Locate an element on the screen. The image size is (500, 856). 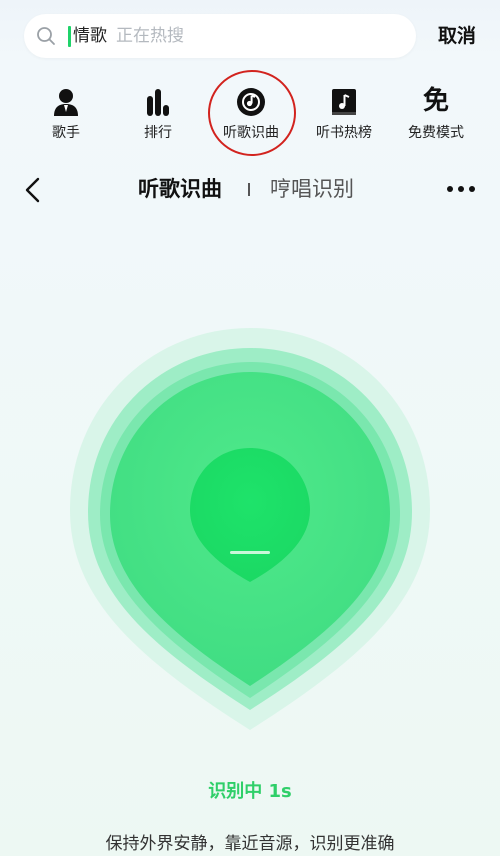
recognition-status: 识别中 1s is located at coordinates (250, 791).